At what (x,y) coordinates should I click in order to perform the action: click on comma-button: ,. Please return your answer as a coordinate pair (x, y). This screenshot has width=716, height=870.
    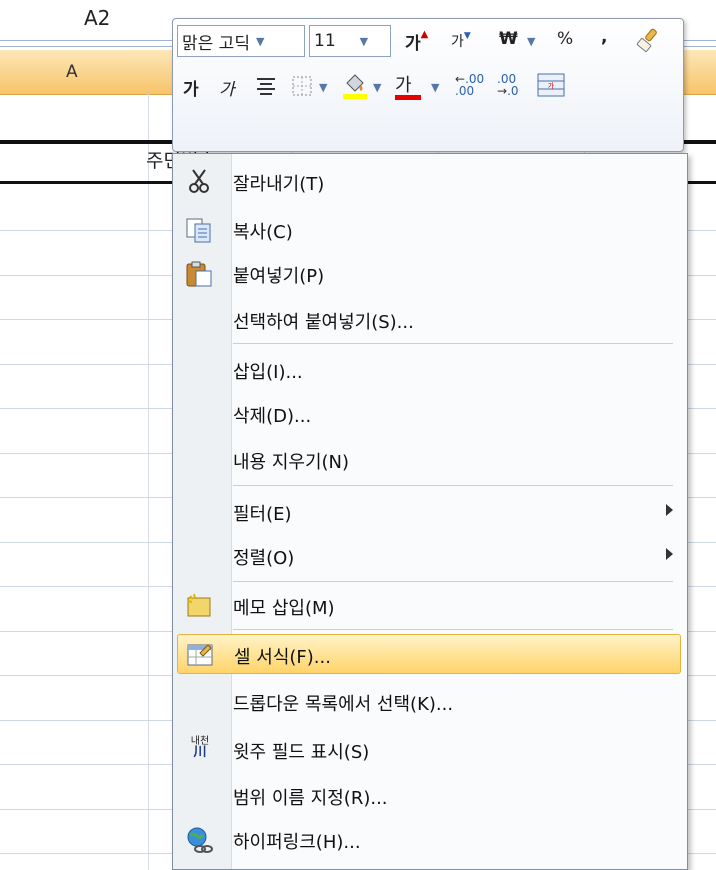
    Looking at the image, I should click on (604, 37).